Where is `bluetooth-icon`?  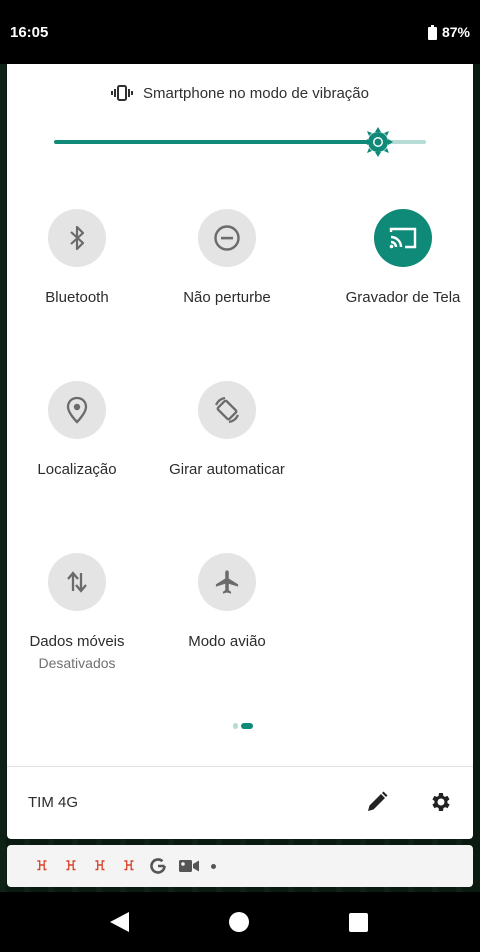
bluetooth-icon is located at coordinates (77, 238).